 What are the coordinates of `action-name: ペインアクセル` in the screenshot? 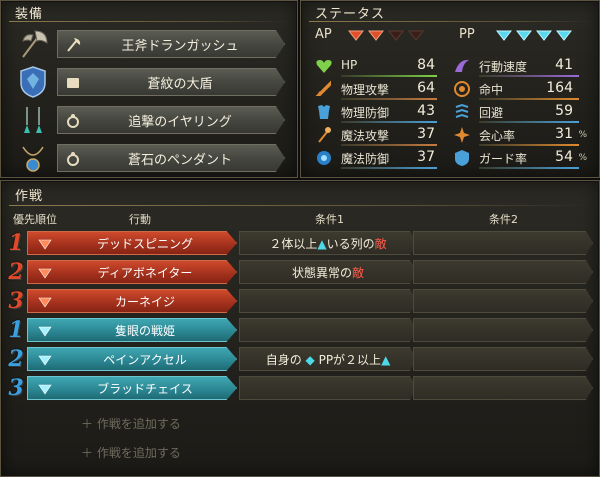 It's located at (145, 360).